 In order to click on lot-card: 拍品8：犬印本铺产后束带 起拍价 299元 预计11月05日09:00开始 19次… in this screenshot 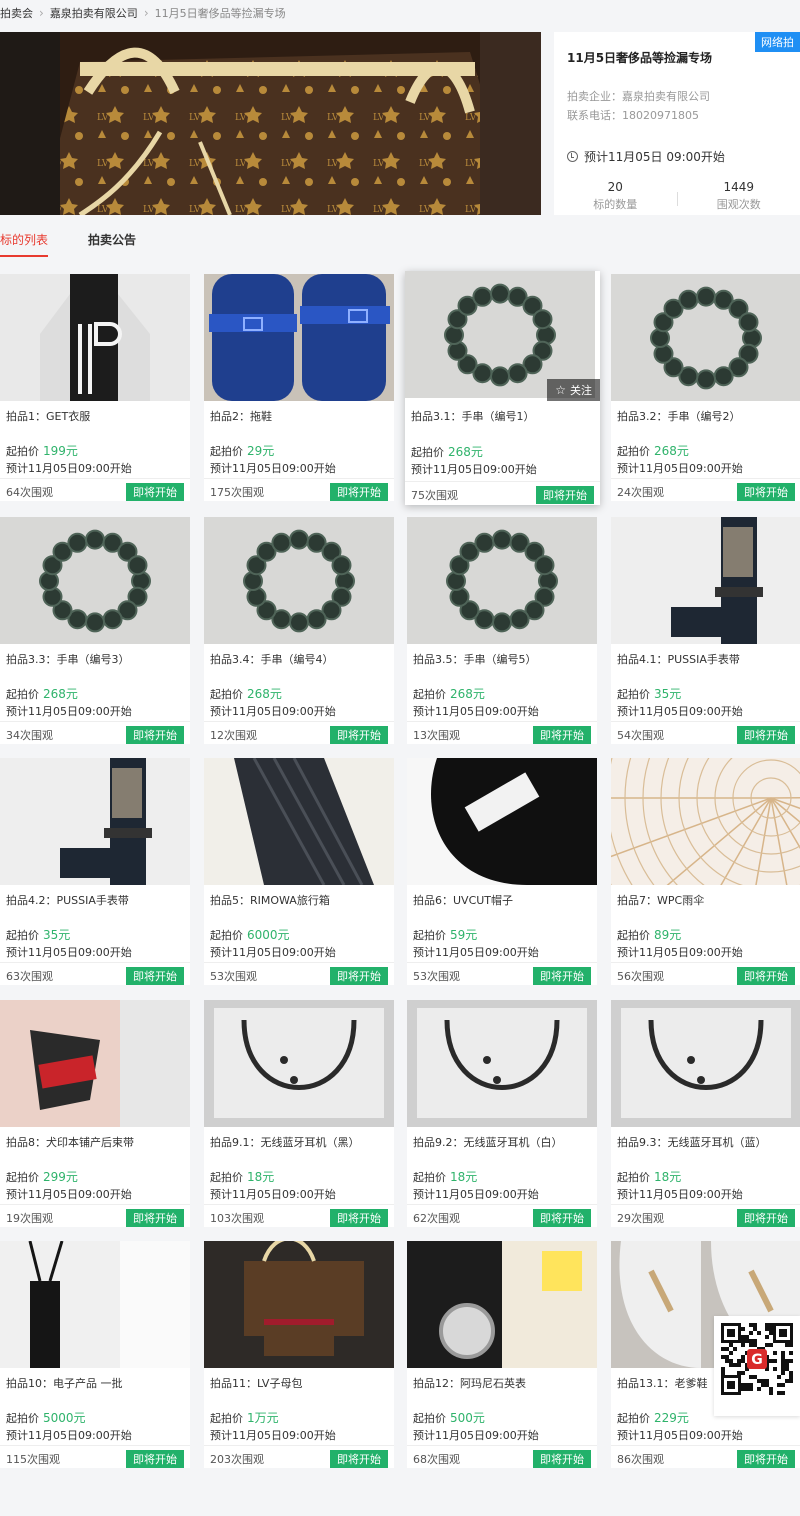, I will do `click(95, 1113)`.